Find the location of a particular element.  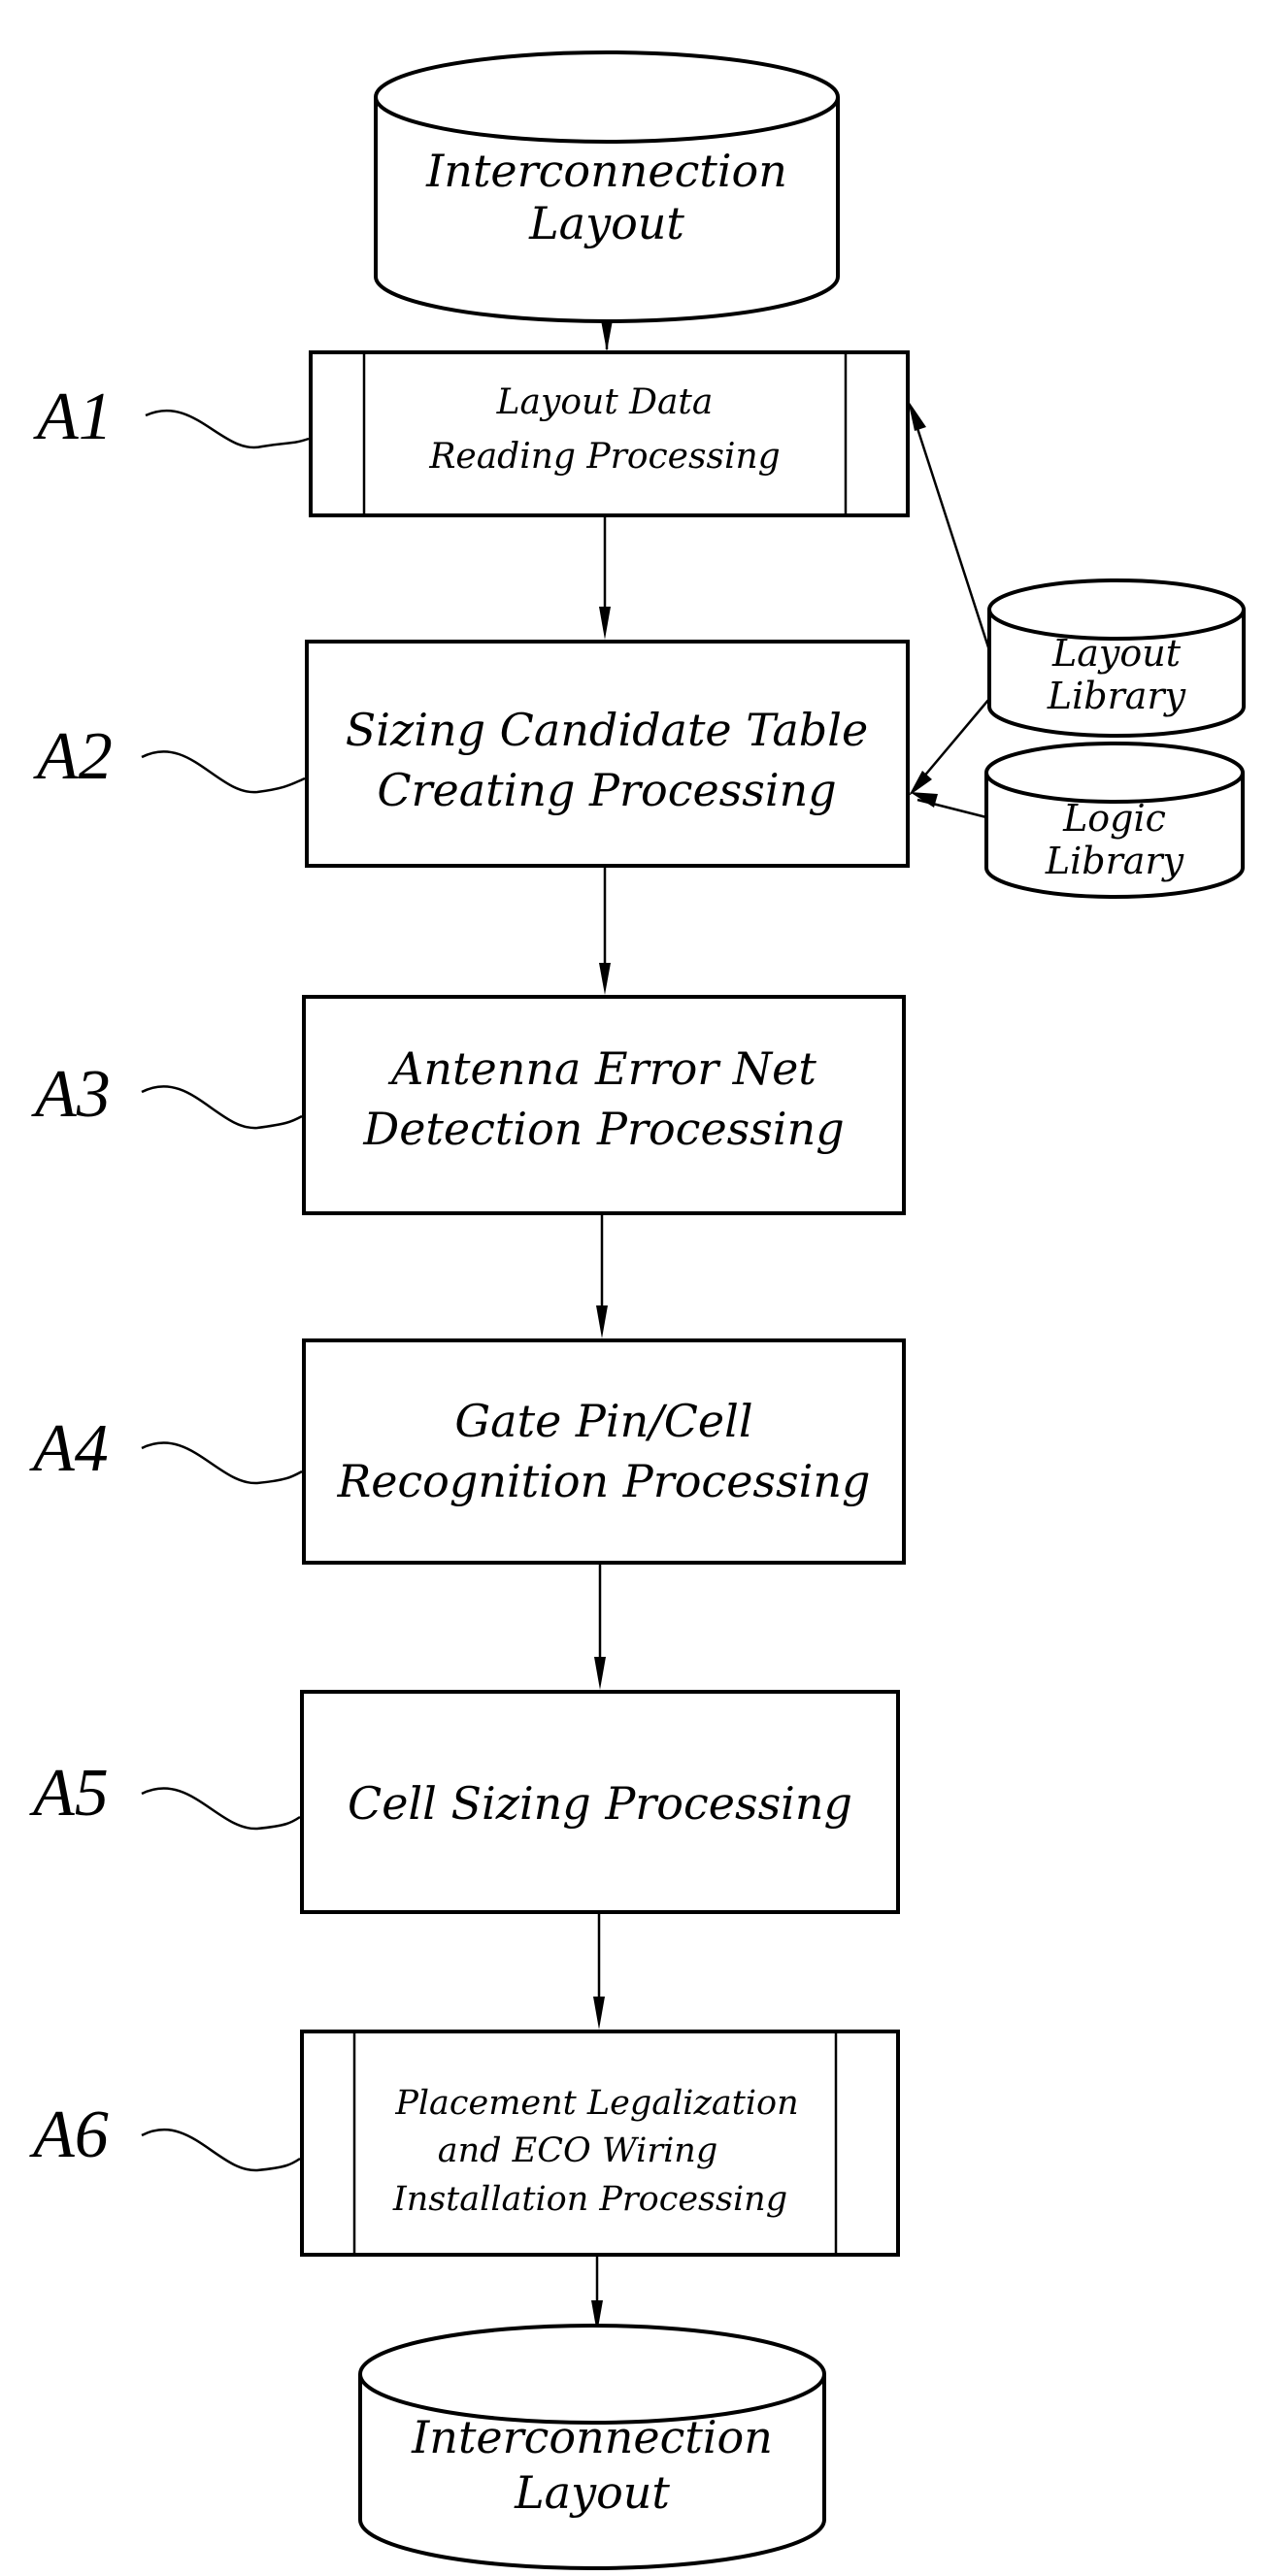

step-a3: Antenna Error Net Detection Processing is located at coordinates (604, 1105).